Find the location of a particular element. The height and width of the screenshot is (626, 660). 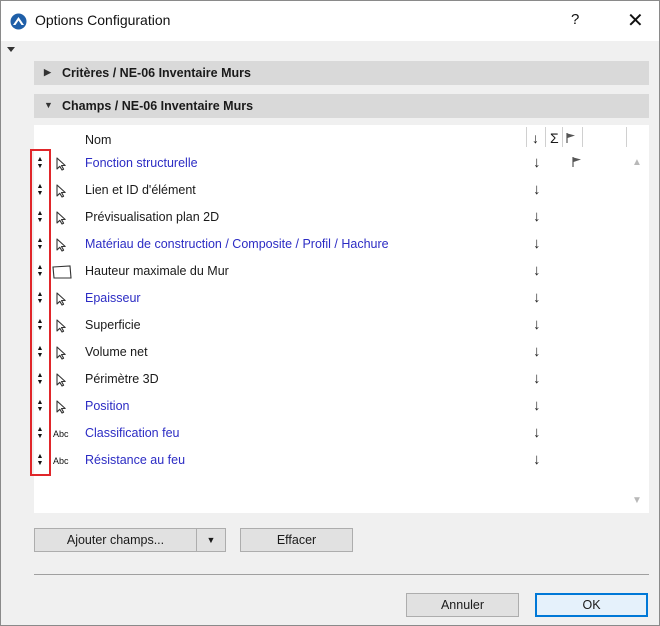

field-name: Lien et ID d'élément is located at coordinates (140, 190).